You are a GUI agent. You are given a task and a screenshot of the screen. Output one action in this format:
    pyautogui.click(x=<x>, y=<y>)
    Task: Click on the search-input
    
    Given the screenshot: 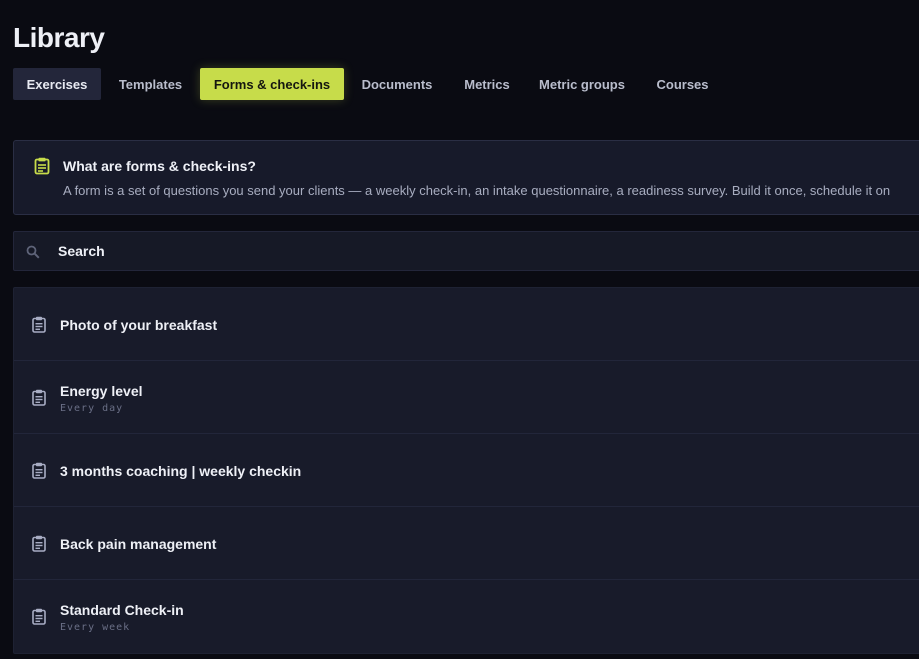 What is the action you would take?
    pyautogui.click(x=488, y=251)
    